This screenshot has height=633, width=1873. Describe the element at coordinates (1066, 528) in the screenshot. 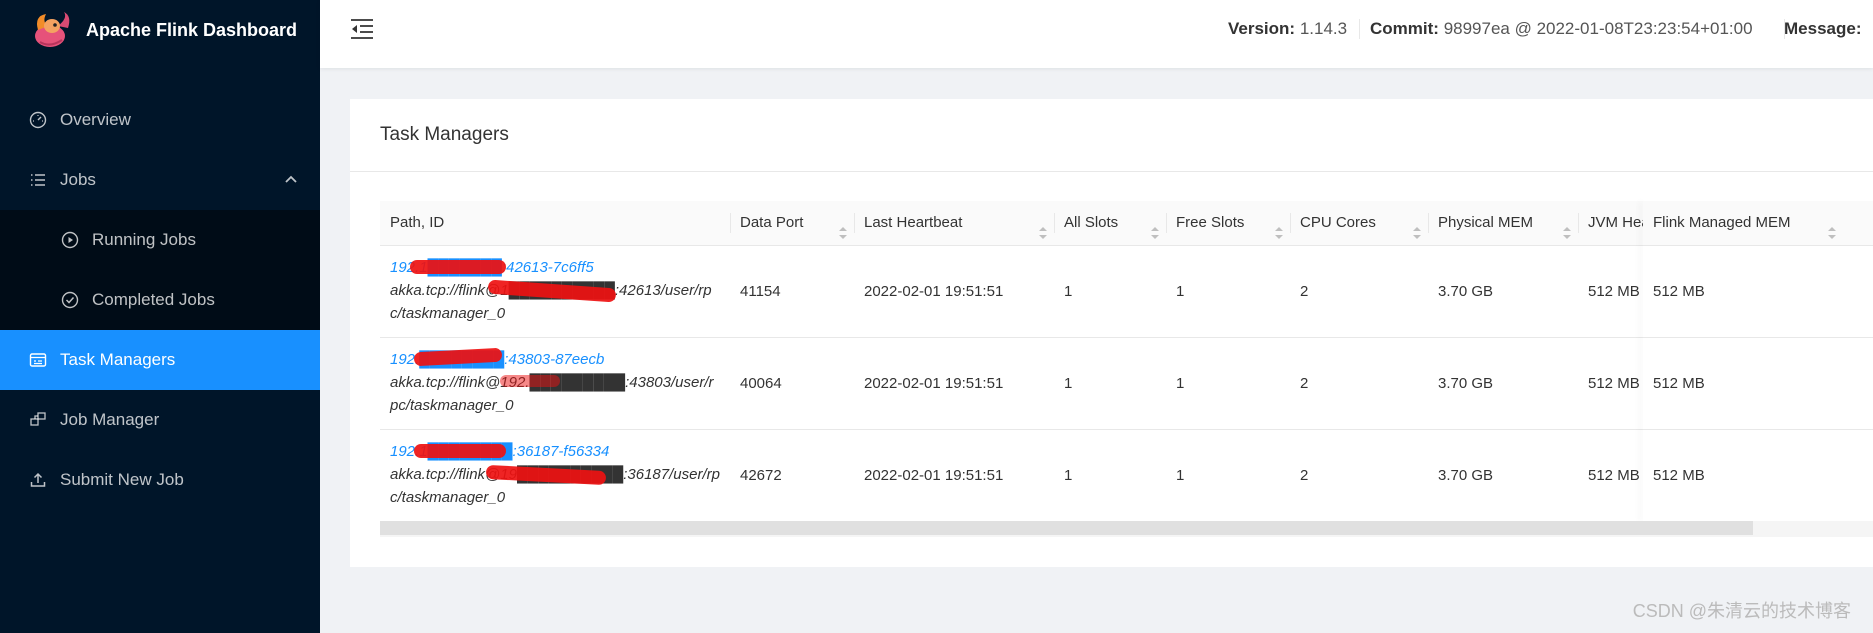

I see `scrollbar-thumb` at that location.